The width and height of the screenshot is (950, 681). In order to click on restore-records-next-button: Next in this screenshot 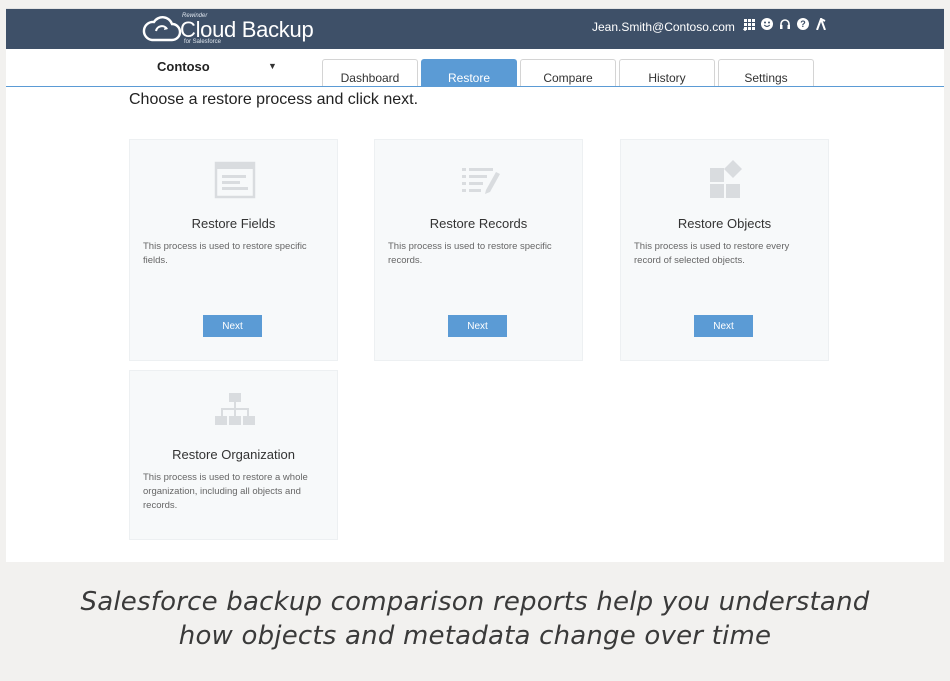, I will do `click(477, 326)`.